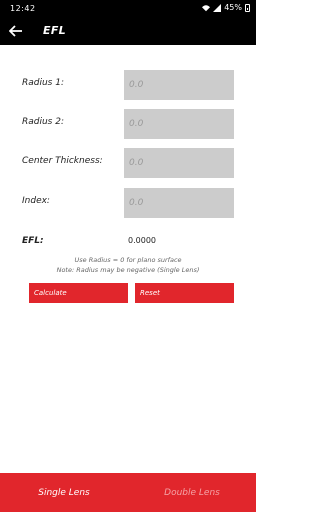 Image resolution: width=320 pixels, height=512 pixels. Describe the element at coordinates (62, 161) in the screenshot. I see `center-thickness-label: Center Thickness:` at that location.